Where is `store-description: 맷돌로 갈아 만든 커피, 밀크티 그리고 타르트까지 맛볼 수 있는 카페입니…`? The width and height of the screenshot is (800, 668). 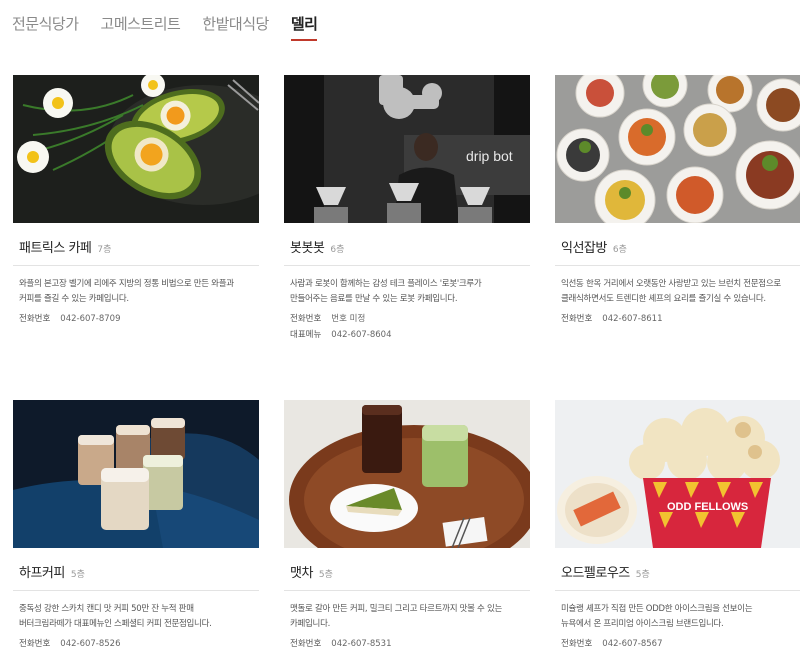 store-description: 맷돌로 갈아 만든 커피, 밀크티 그리고 타르트까지 맛볼 수 있는 카페입니… is located at coordinates (396, 616).